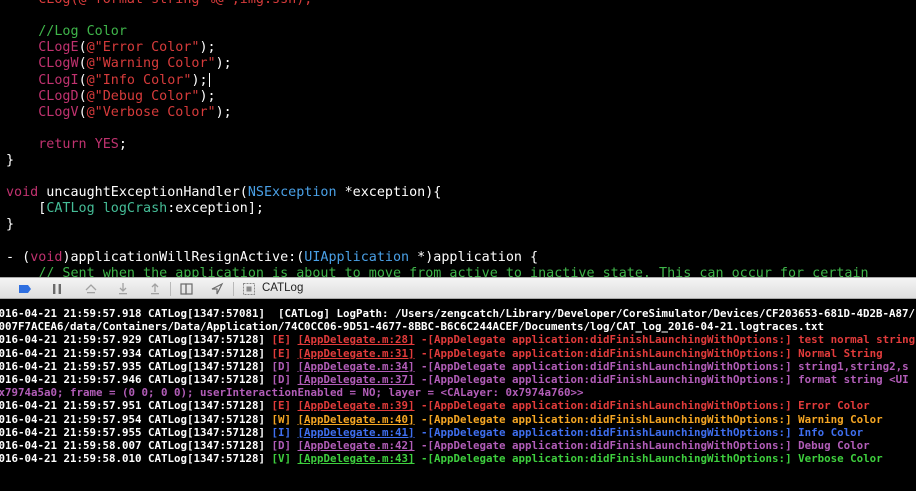 The height and width of the screenshot is (491, 916). I want to click on breakpoint-icon, so click(25, 289).